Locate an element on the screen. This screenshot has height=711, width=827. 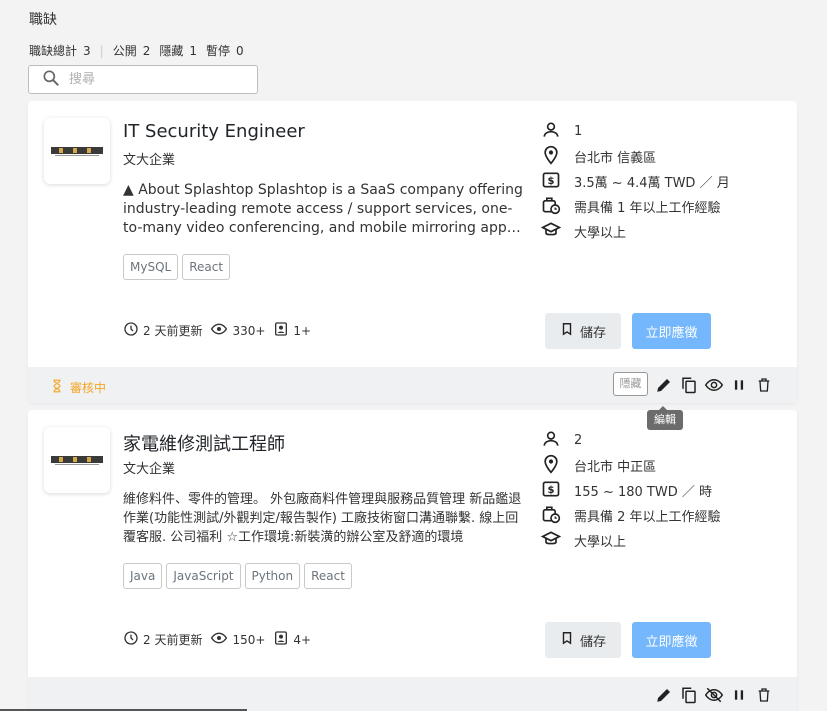
paused-label: 暫停 is located at coordinates (218, 51).